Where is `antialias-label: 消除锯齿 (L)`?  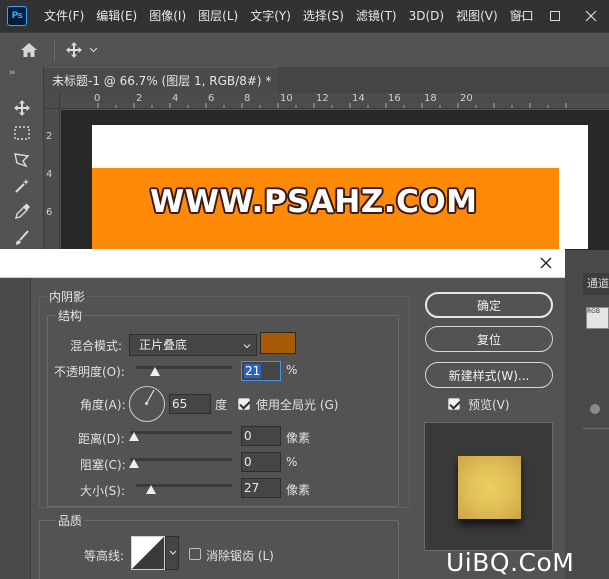
antialias-label: 消除锯齿 (L) is located at coordinates (240, 556).